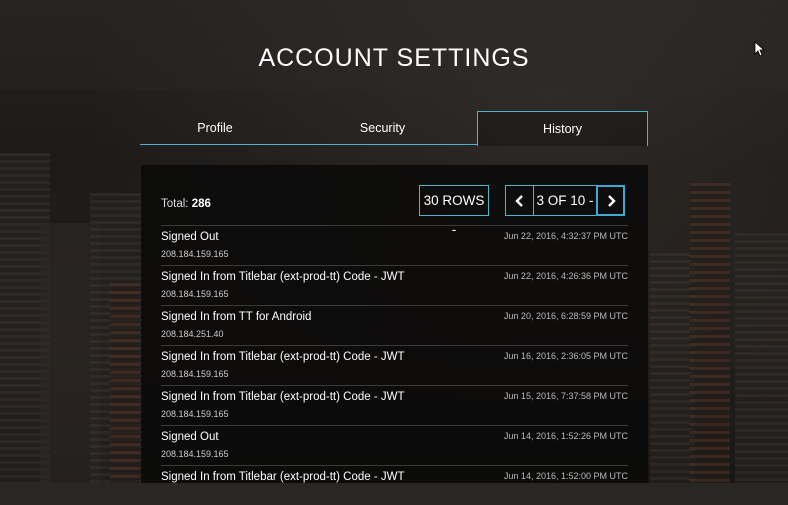  I want to click on total-label: Total:, so click(175, 204).